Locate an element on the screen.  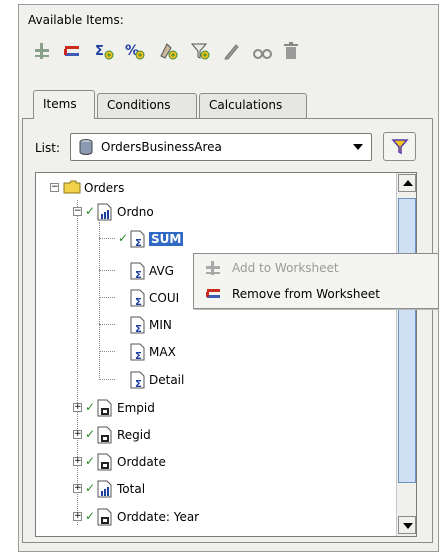
scroll-thumb is located at coordinates (407, 340).